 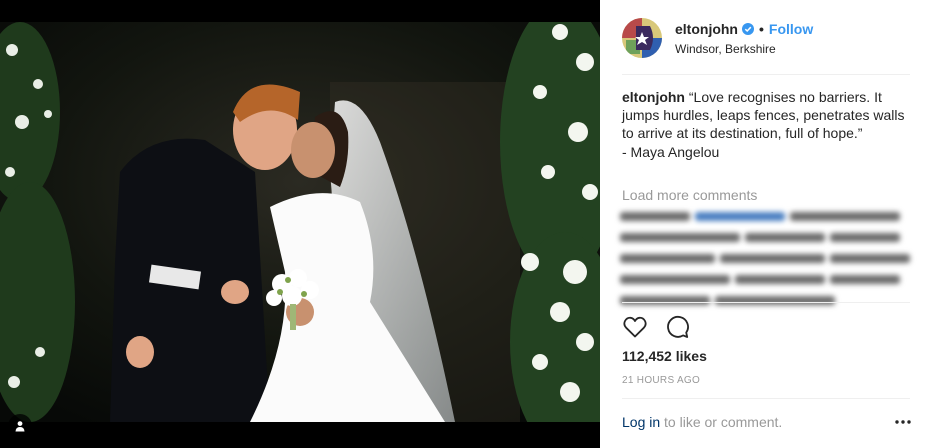 I want to click on header-divider, so click(x=766, y=74).